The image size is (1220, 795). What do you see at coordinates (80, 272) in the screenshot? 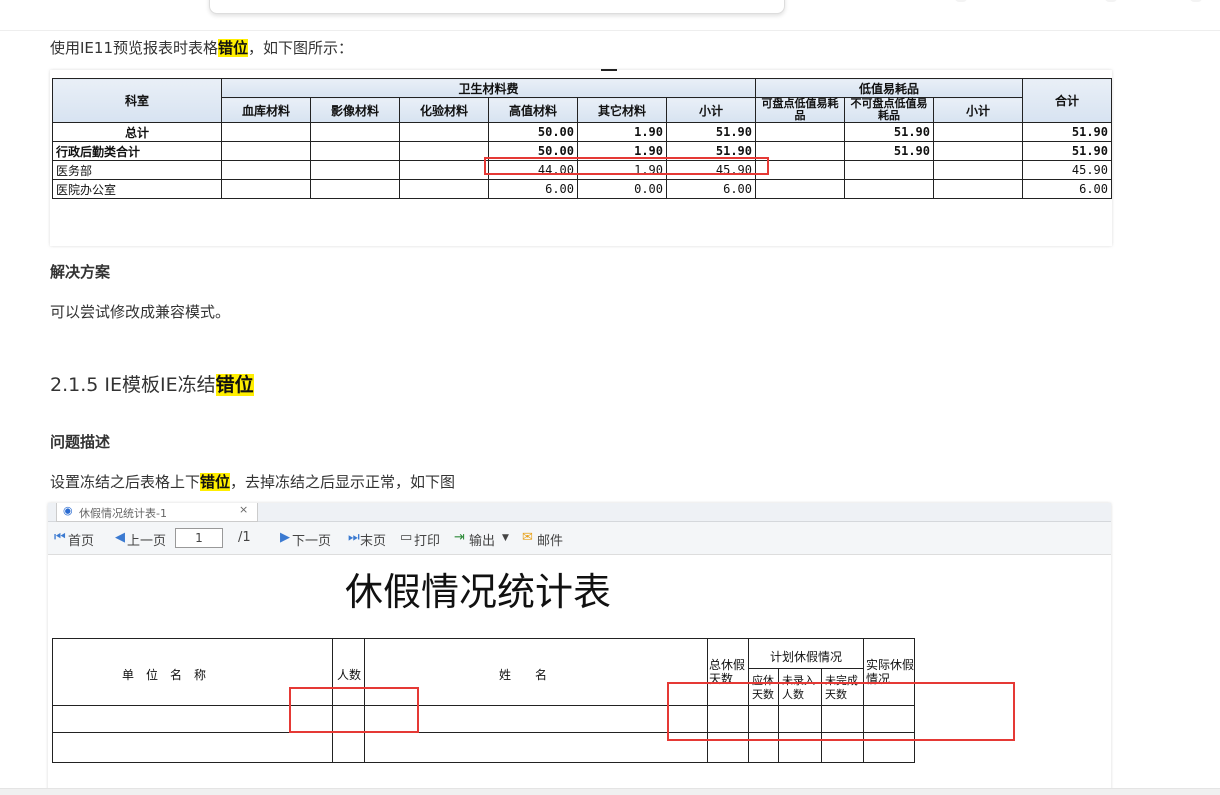
I see `solution-heading: 解决方案` at bounding box center [80, 272].